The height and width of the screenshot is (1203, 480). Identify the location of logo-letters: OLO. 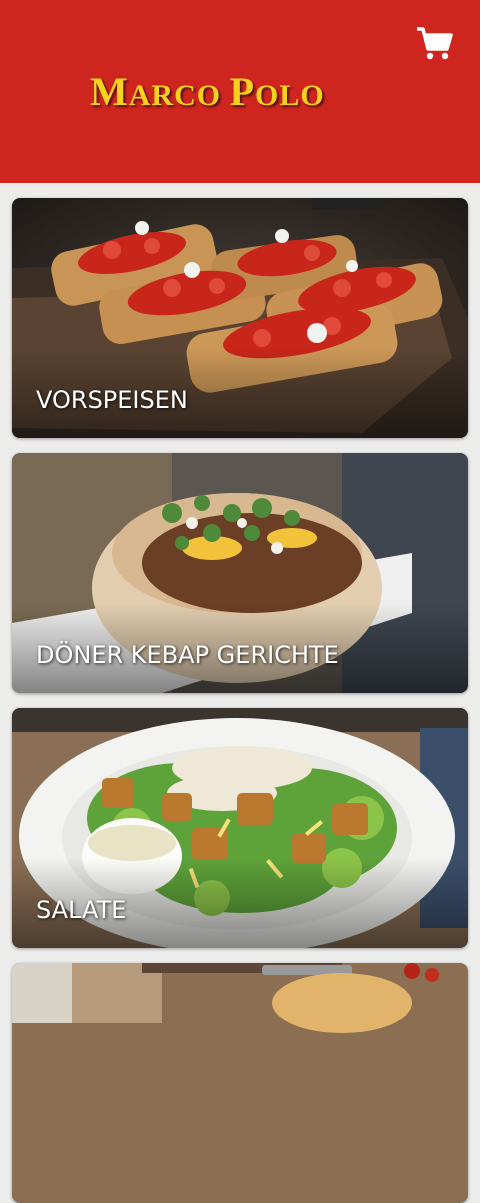
(290, 95).